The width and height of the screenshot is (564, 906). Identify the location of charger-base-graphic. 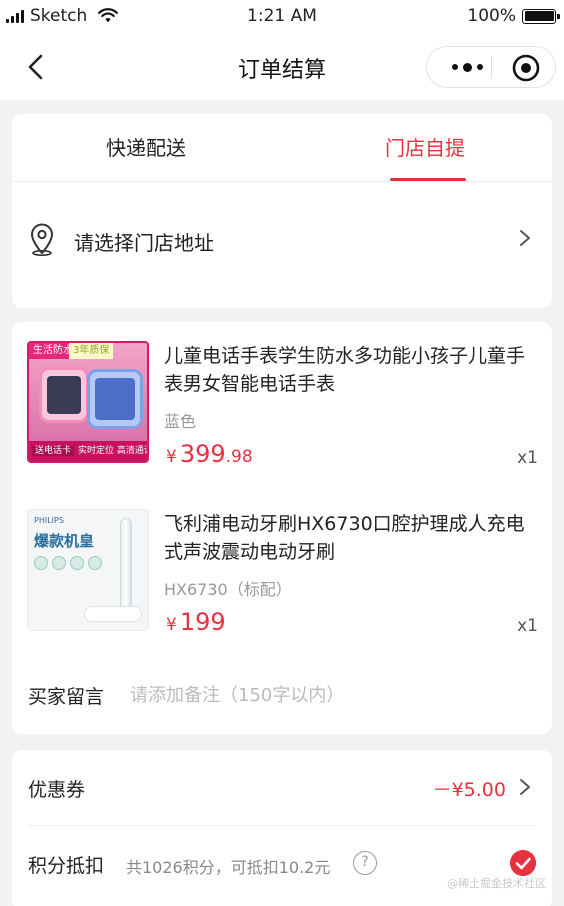
(113, 614).